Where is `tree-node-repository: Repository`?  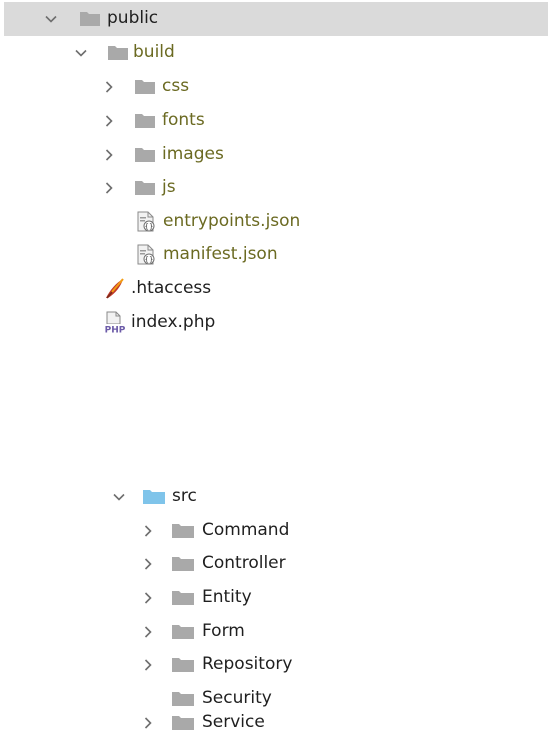
tree-node-repository: Repository is located at coordinates (274, 665).